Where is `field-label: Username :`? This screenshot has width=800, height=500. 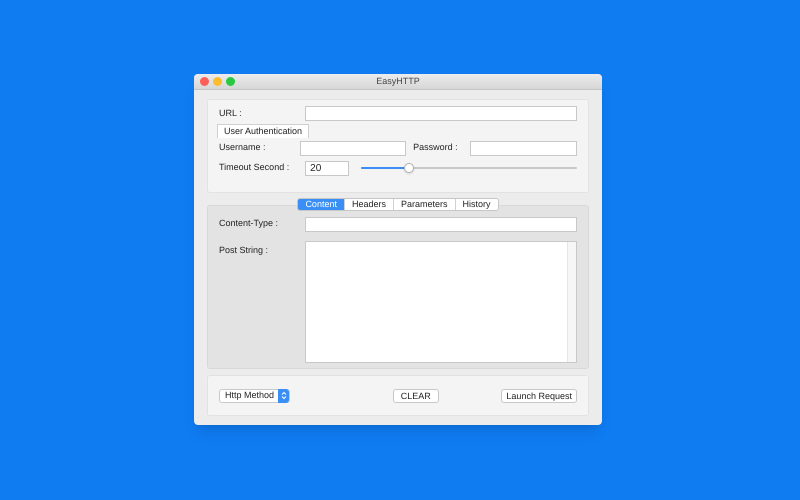
field-label: Username : is located at coordinates (243, 147).